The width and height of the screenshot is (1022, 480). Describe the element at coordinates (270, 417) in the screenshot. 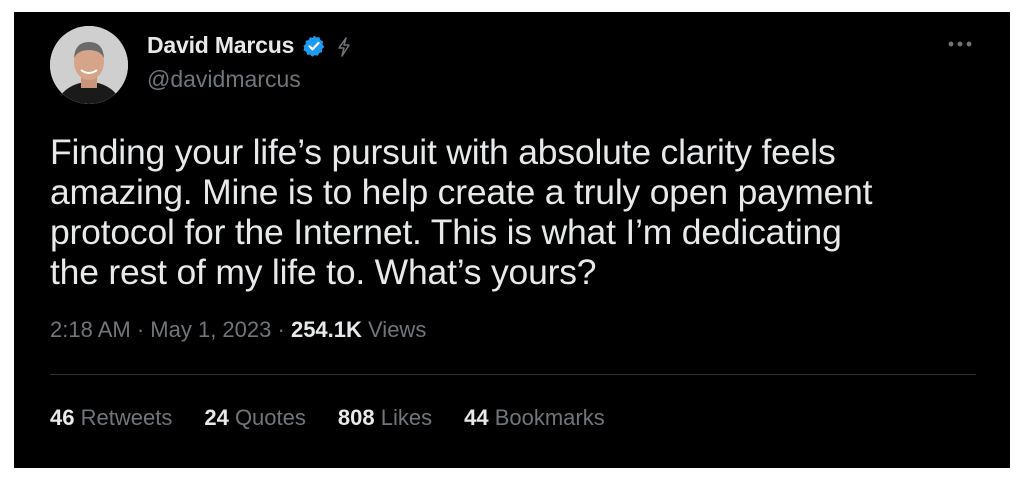

I see `quotes-label: Quotes` at that location.